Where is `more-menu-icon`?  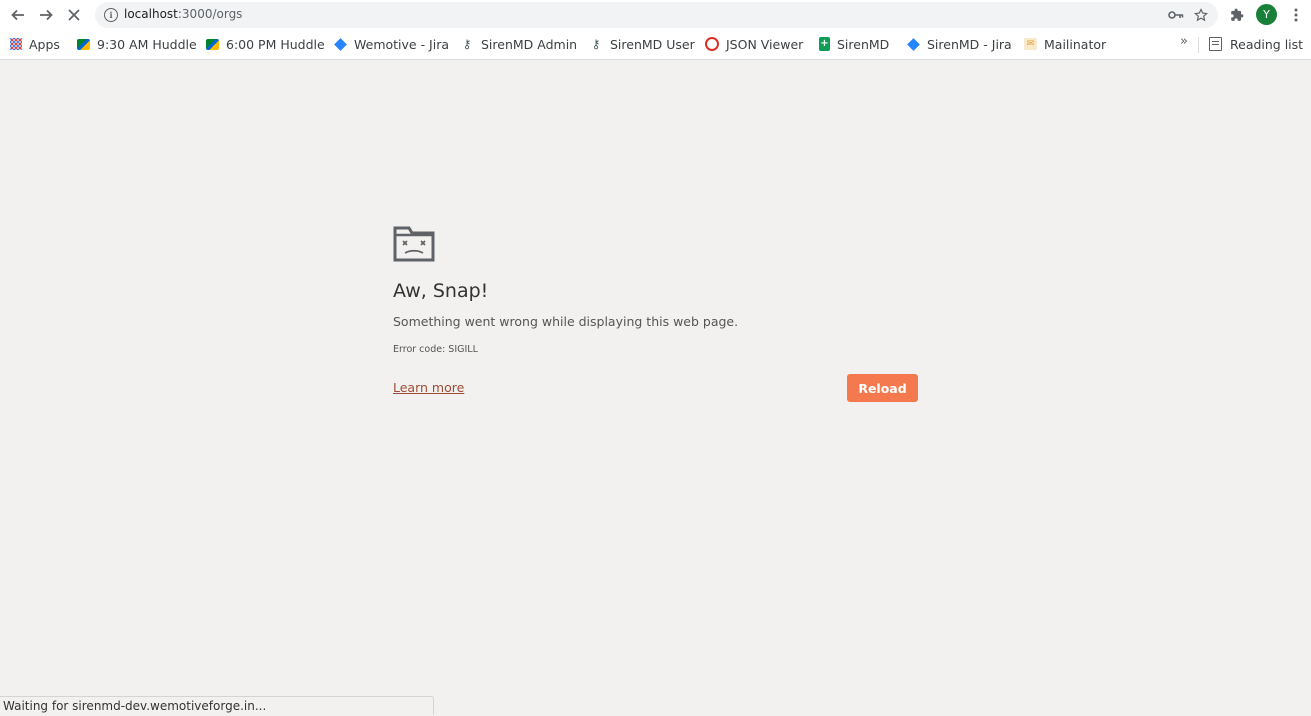 more-menu-icon is located at coordinates (1296, 15).